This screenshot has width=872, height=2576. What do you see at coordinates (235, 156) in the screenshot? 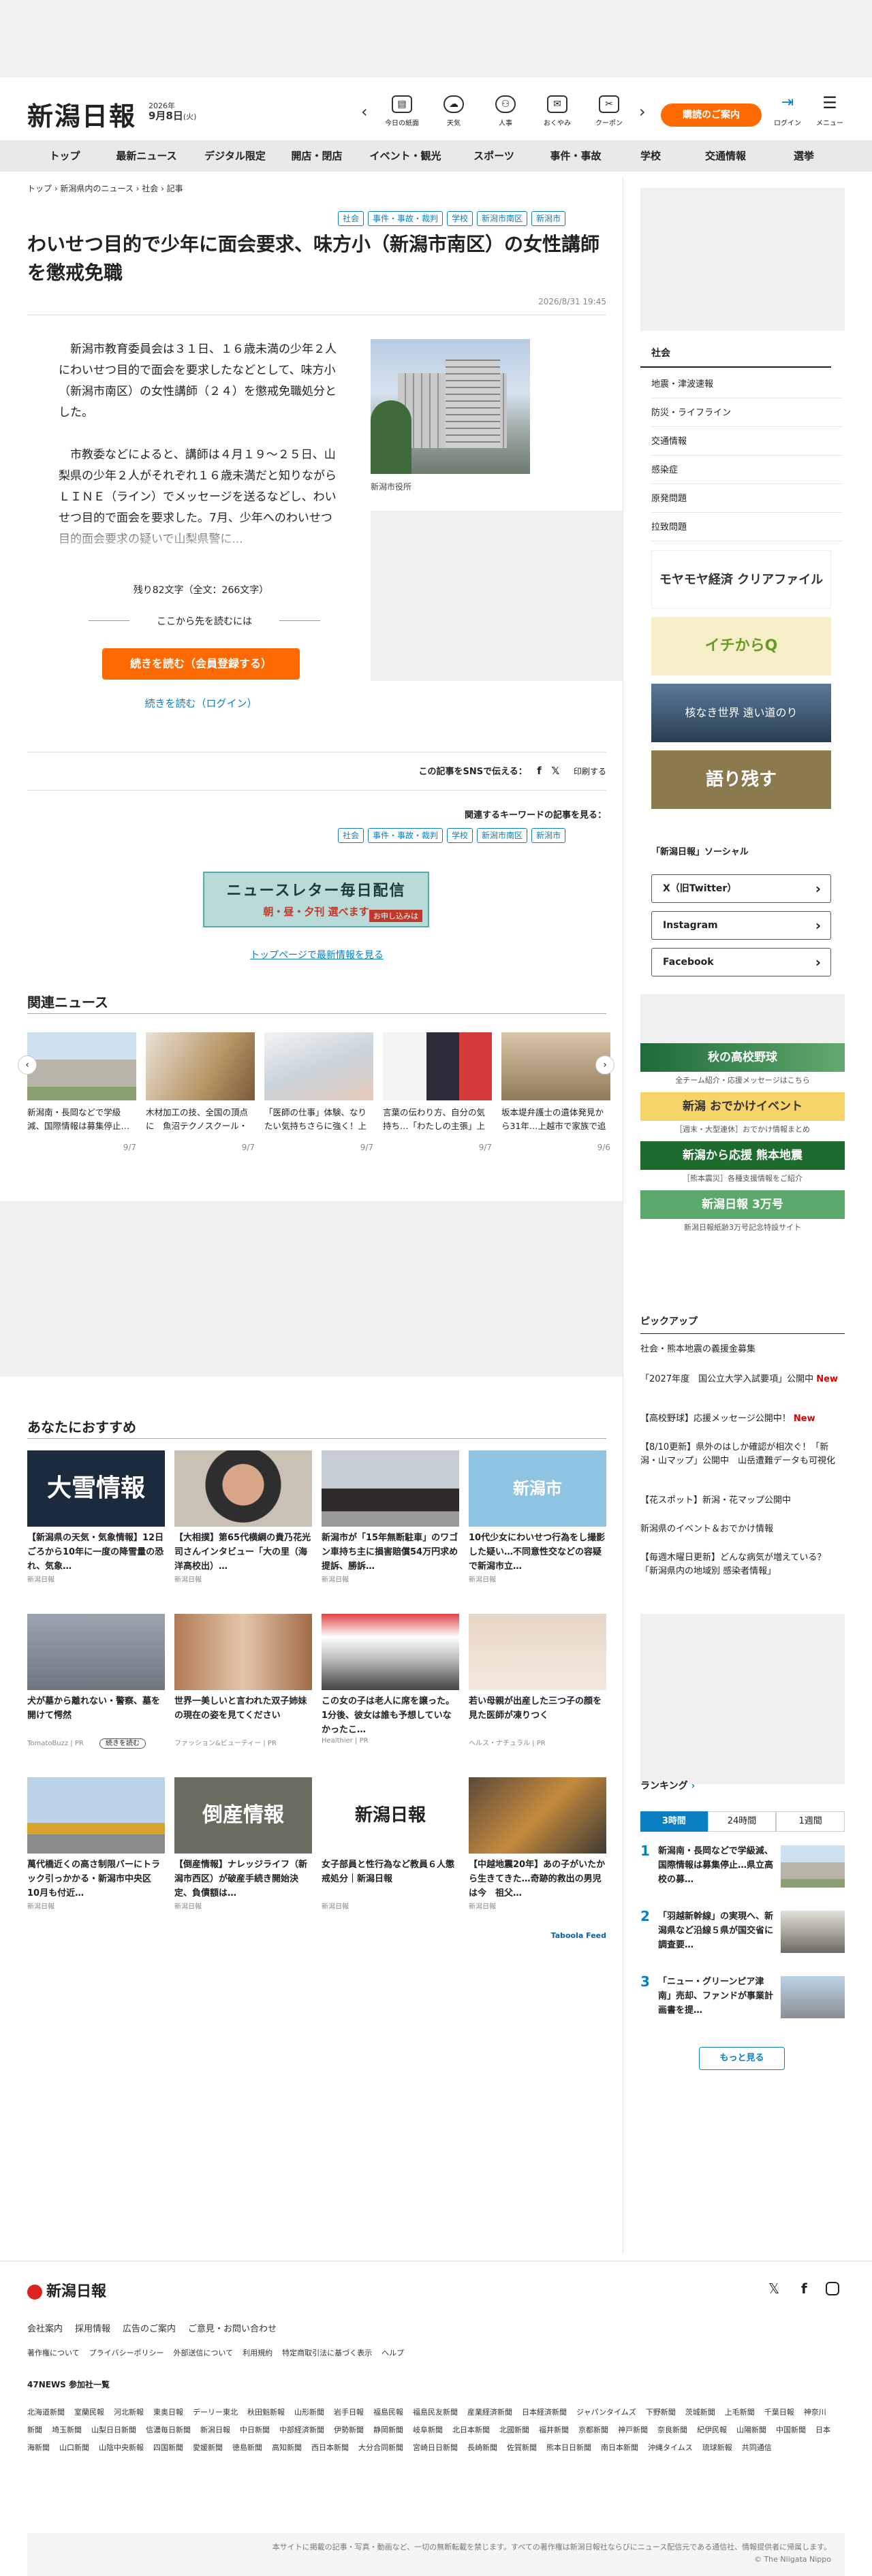
I see `gnav-digital: デジタル限定` at bounding box center [235, 156].